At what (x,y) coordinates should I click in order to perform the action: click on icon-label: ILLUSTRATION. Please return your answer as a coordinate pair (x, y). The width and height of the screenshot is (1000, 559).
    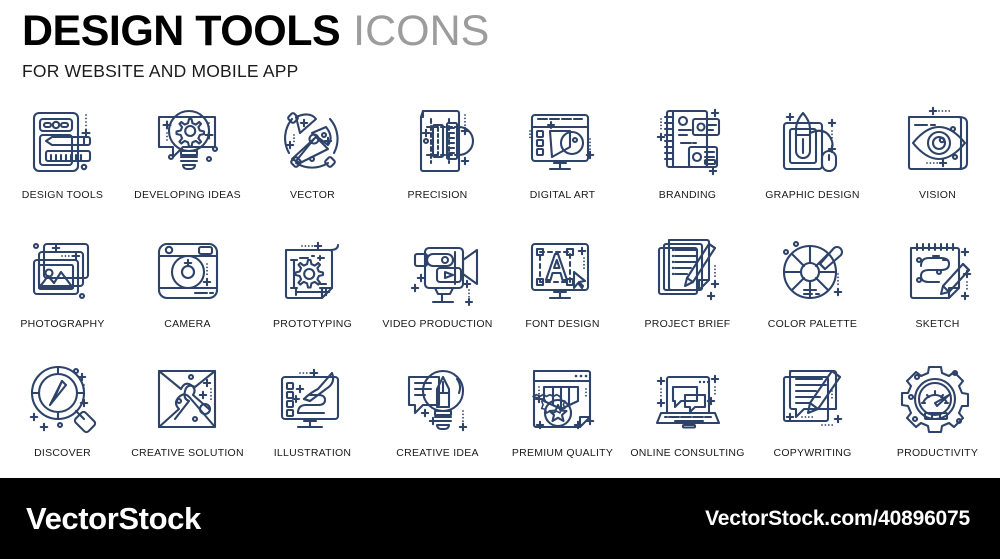
    Looking at the image, I should click on (312, 453).